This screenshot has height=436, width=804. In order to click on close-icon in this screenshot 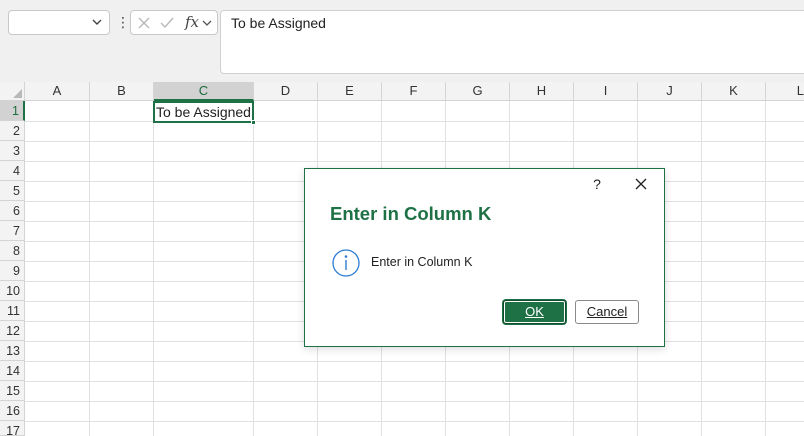, I will do `click(641, 184)`.